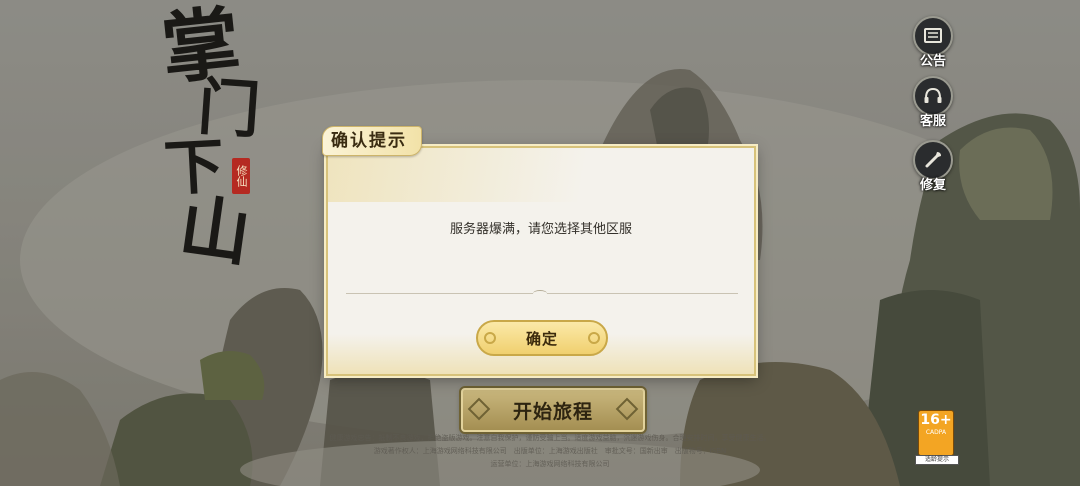  Describe the element at coordinates (933, 166) in the screenshot. I see `repair-button: 修复` at that location.